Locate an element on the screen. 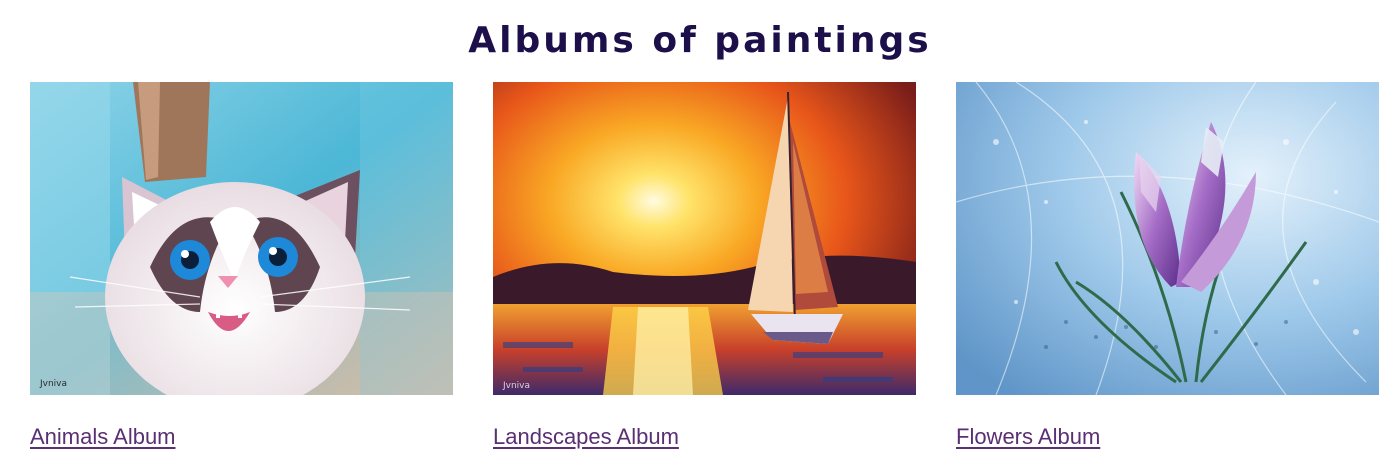  page-title: Albums of paintings is located at coordinates (700, 40).